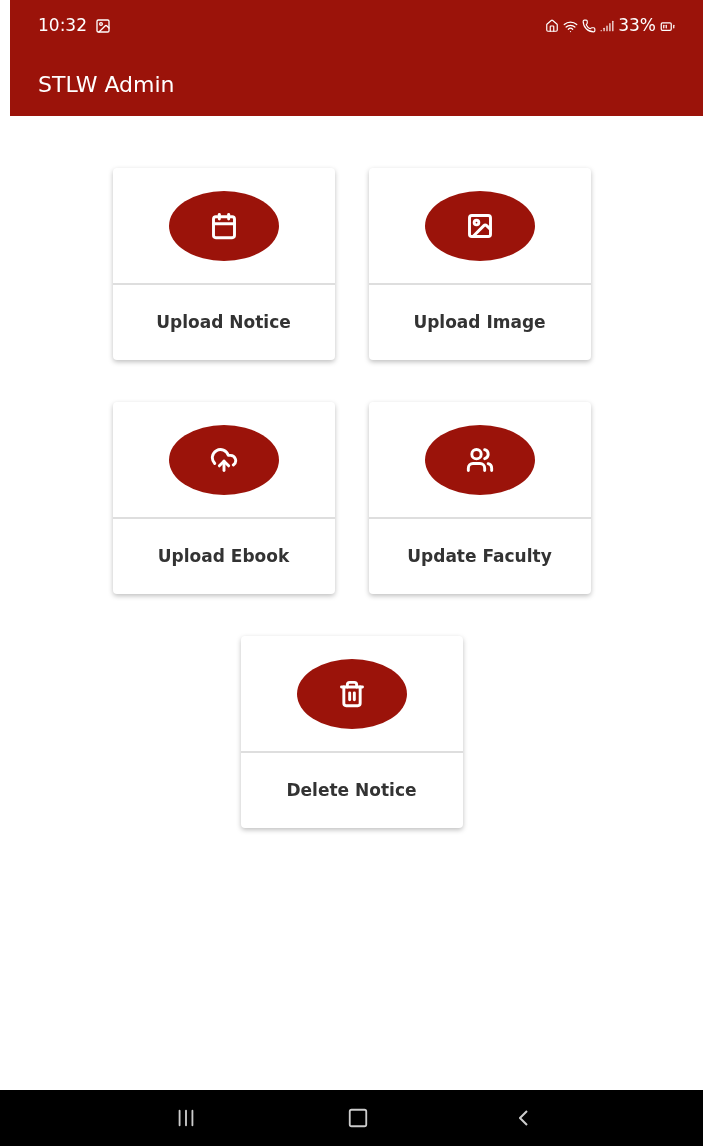  I want to click on home-button, so click(358, 1118).